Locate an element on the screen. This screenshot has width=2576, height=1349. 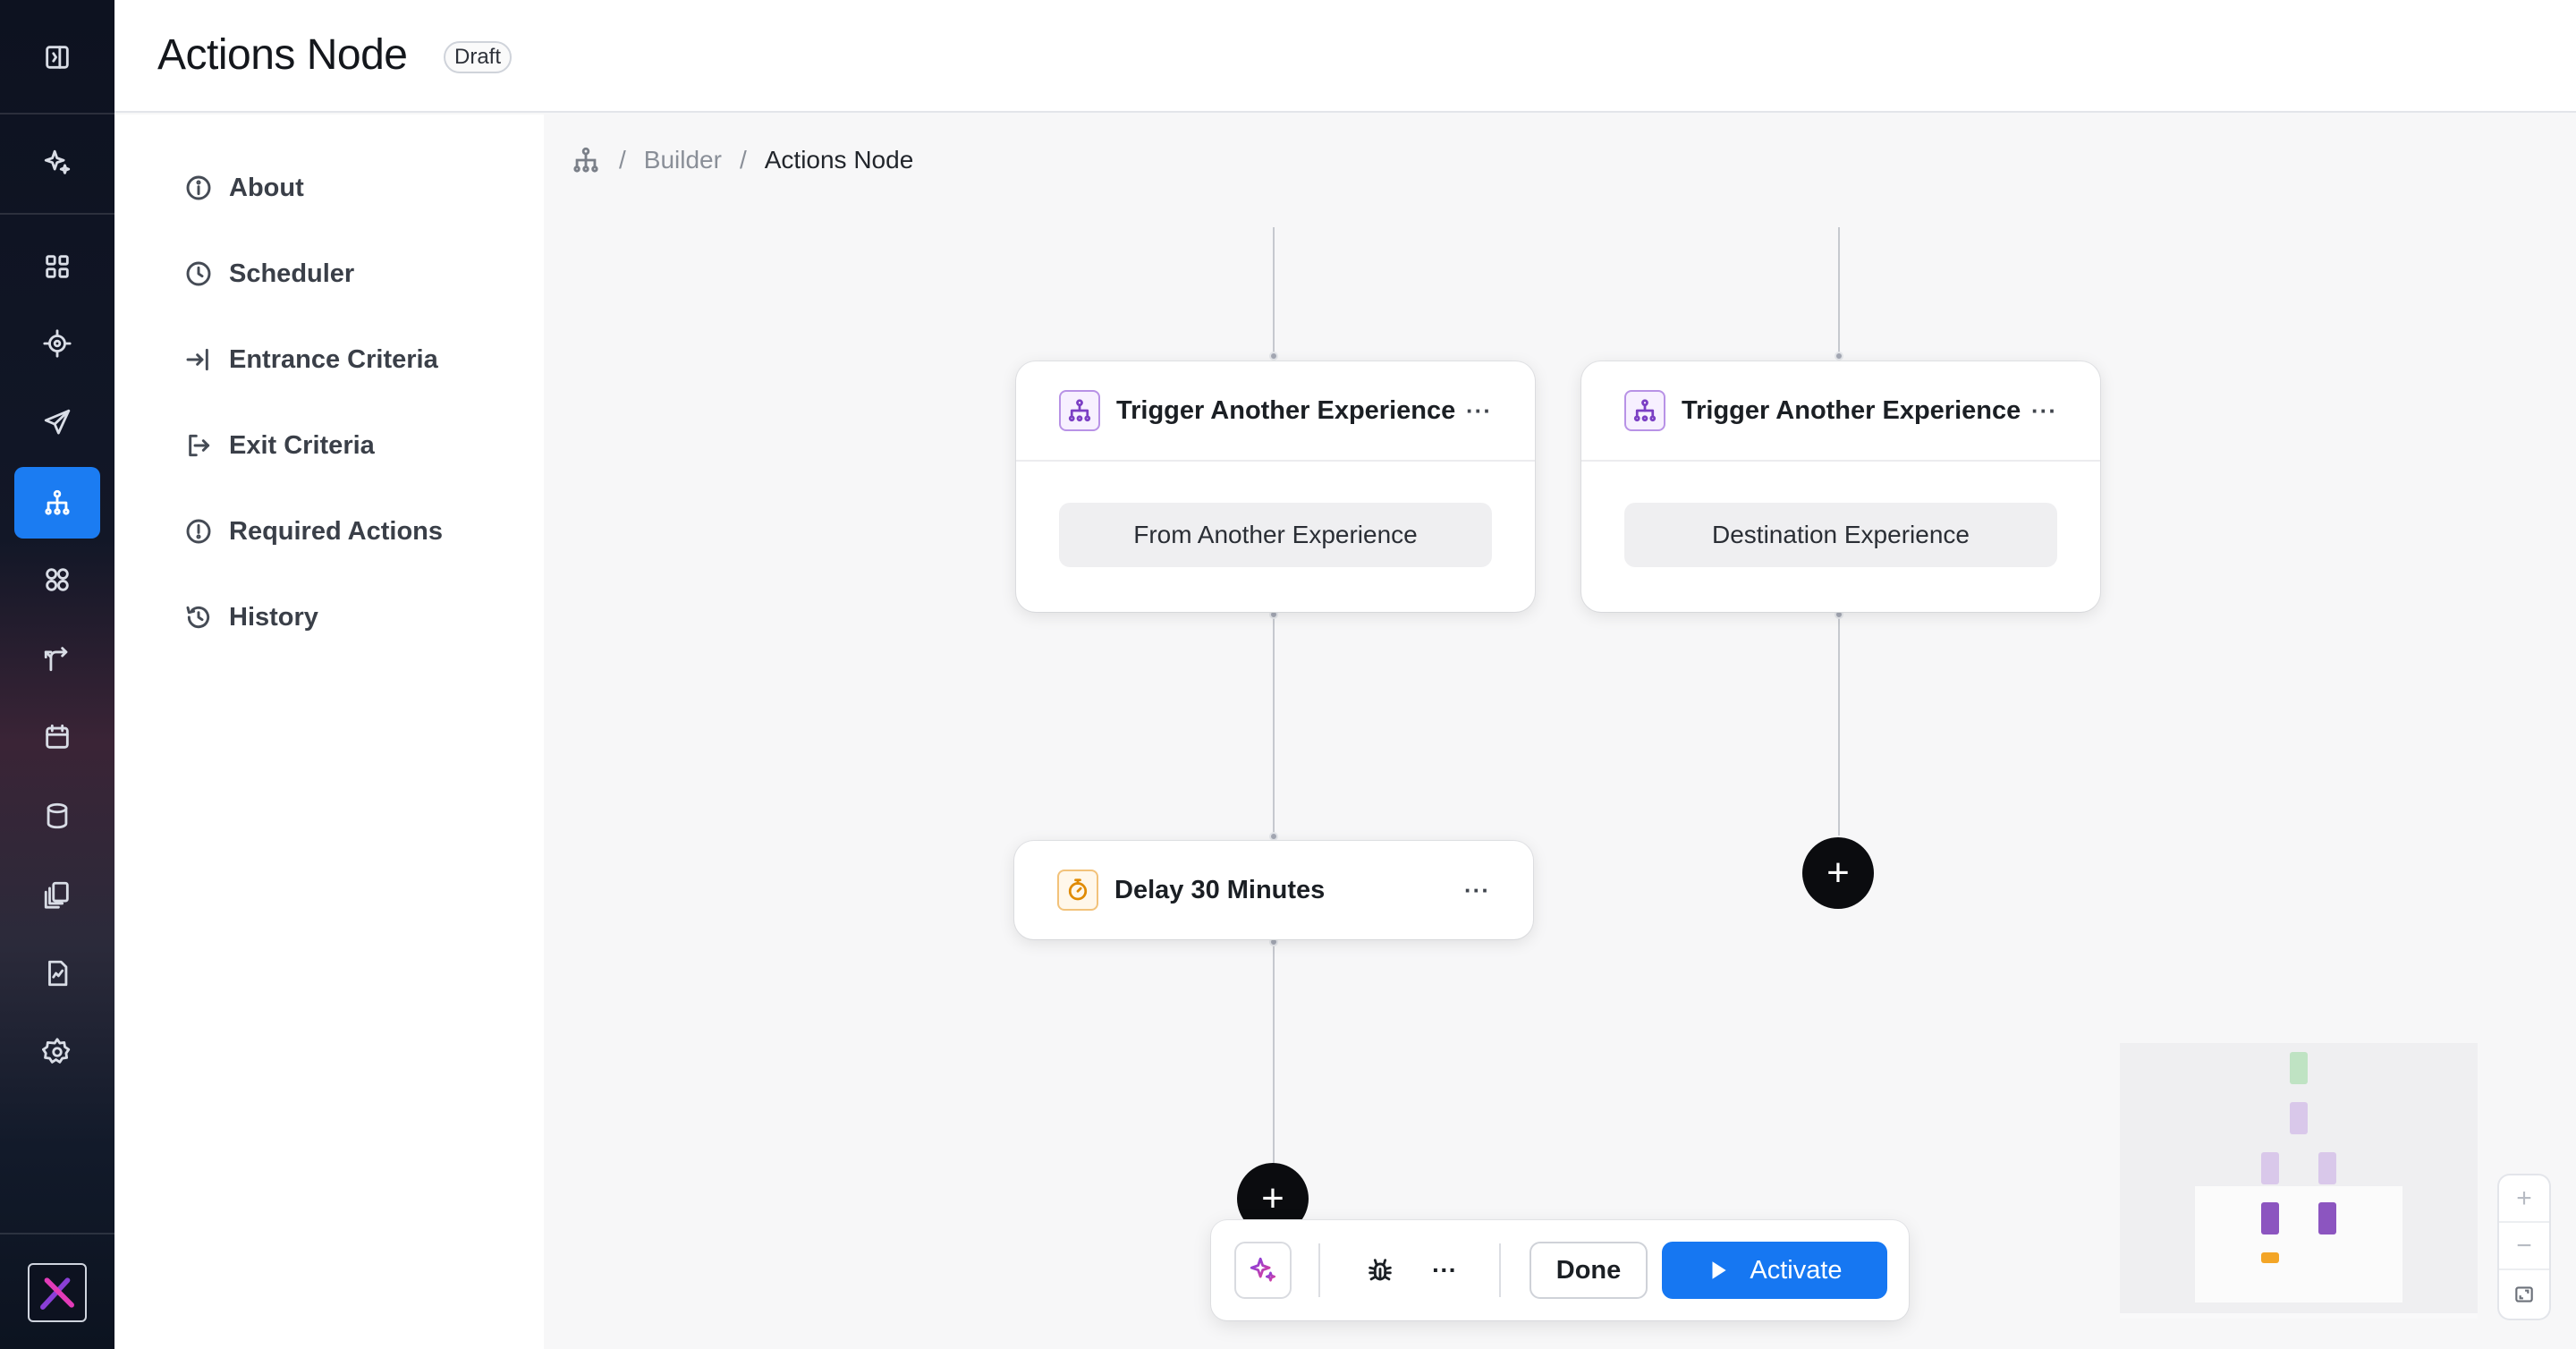
report-icon is located at coordinates (57, 973).